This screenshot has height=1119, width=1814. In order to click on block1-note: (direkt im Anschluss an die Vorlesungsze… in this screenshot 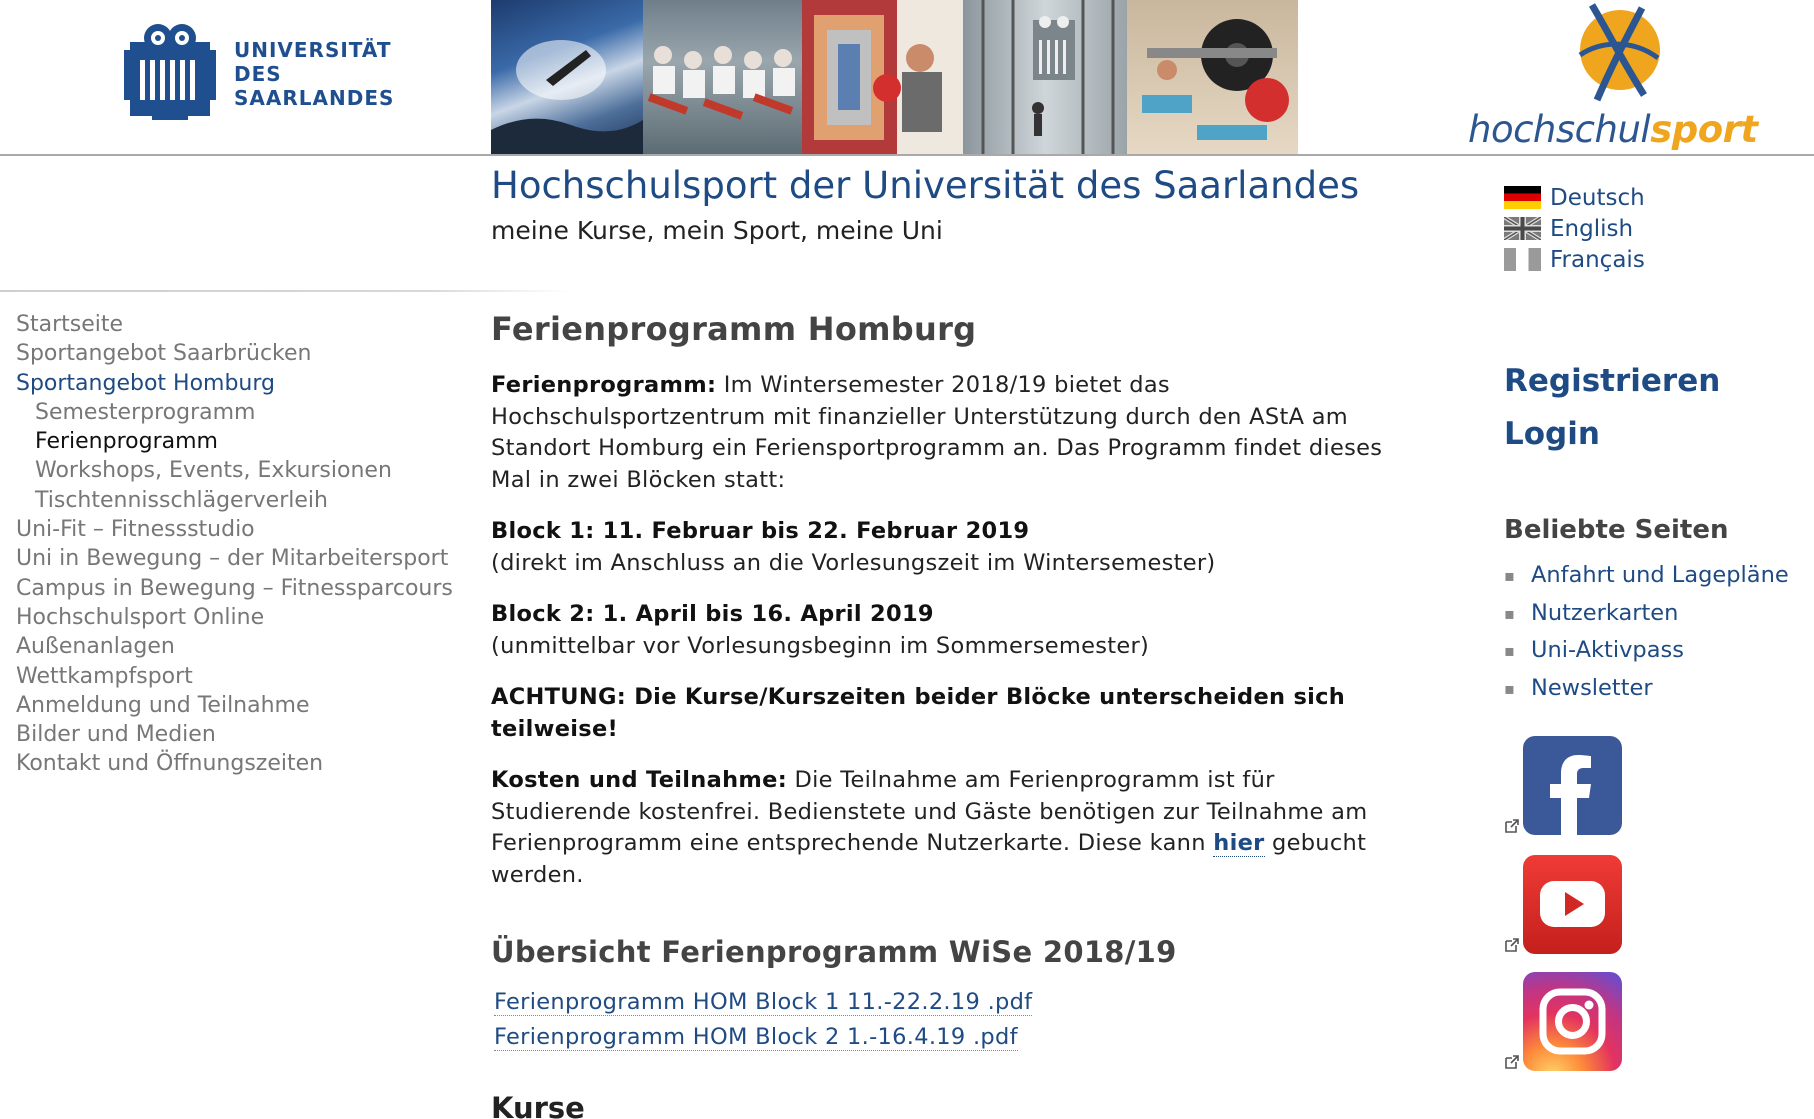, I will do `click(853, 562)`.